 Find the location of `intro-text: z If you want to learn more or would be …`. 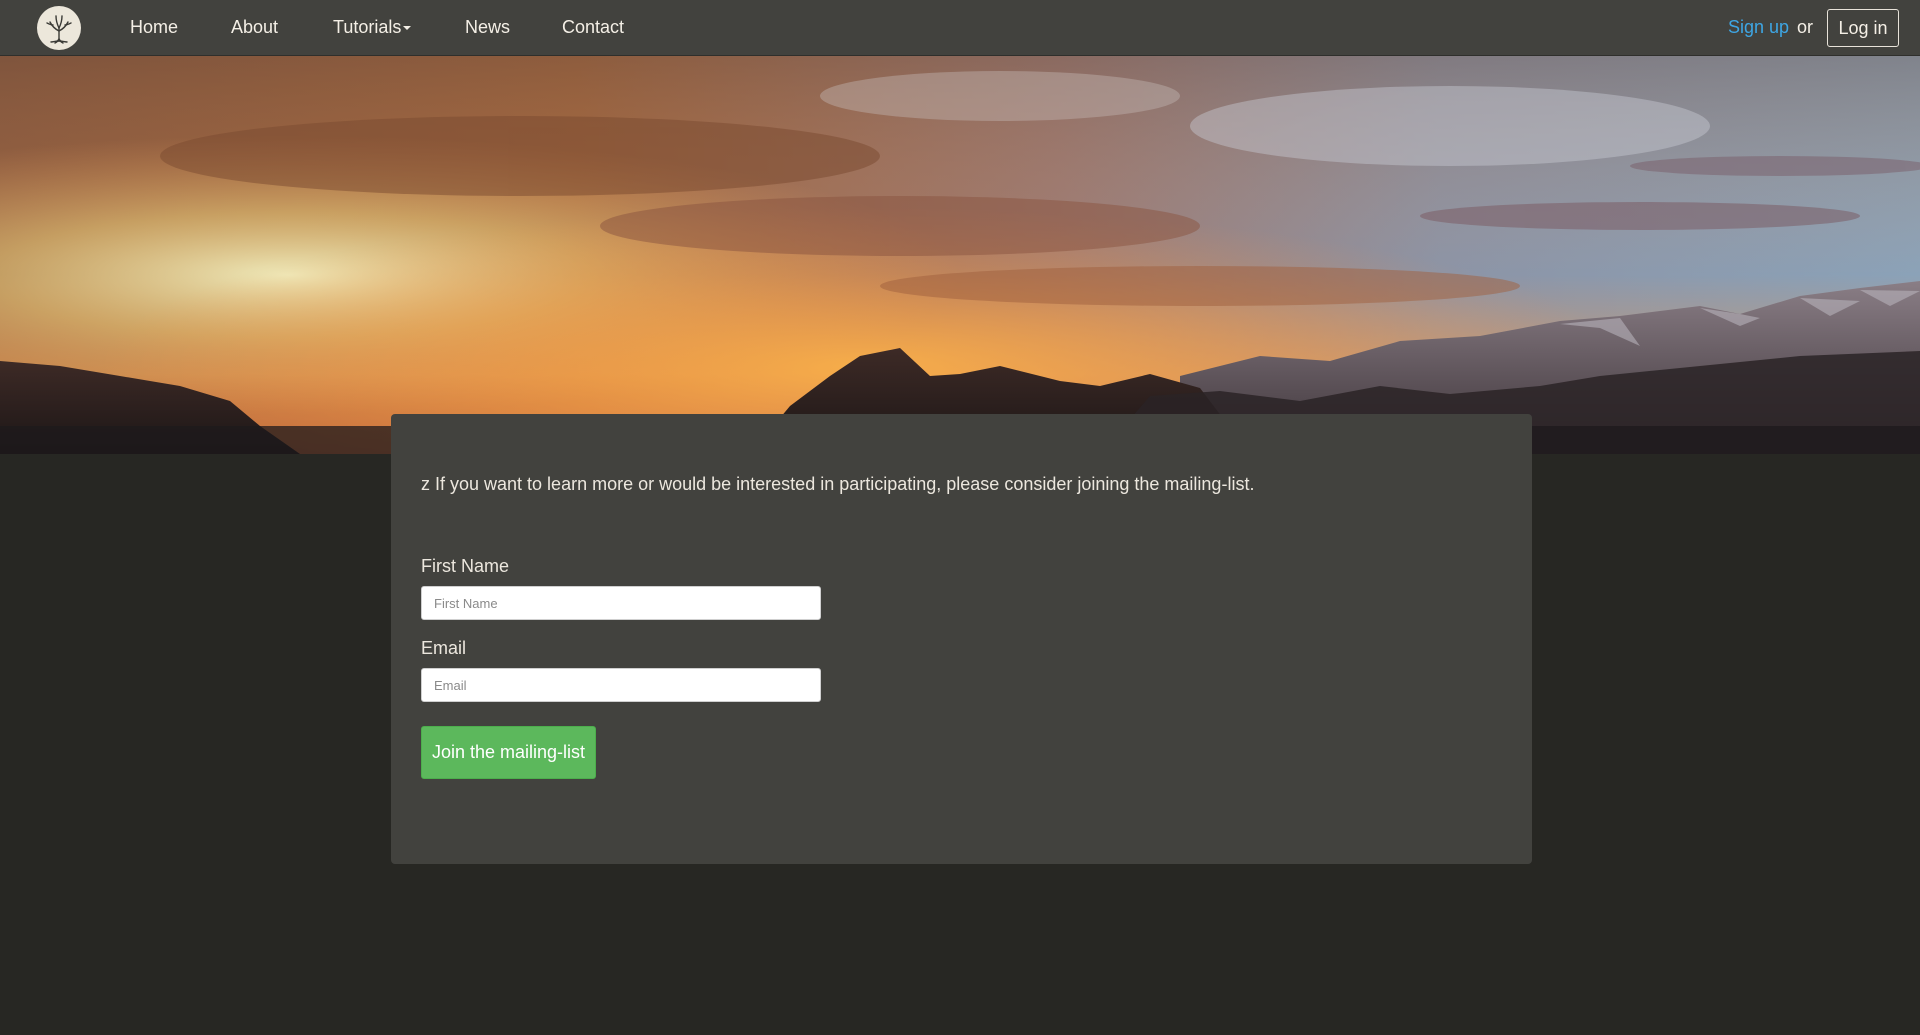

intro-text: z If you want to learn more or would be … is located at coordinates (838, 484).